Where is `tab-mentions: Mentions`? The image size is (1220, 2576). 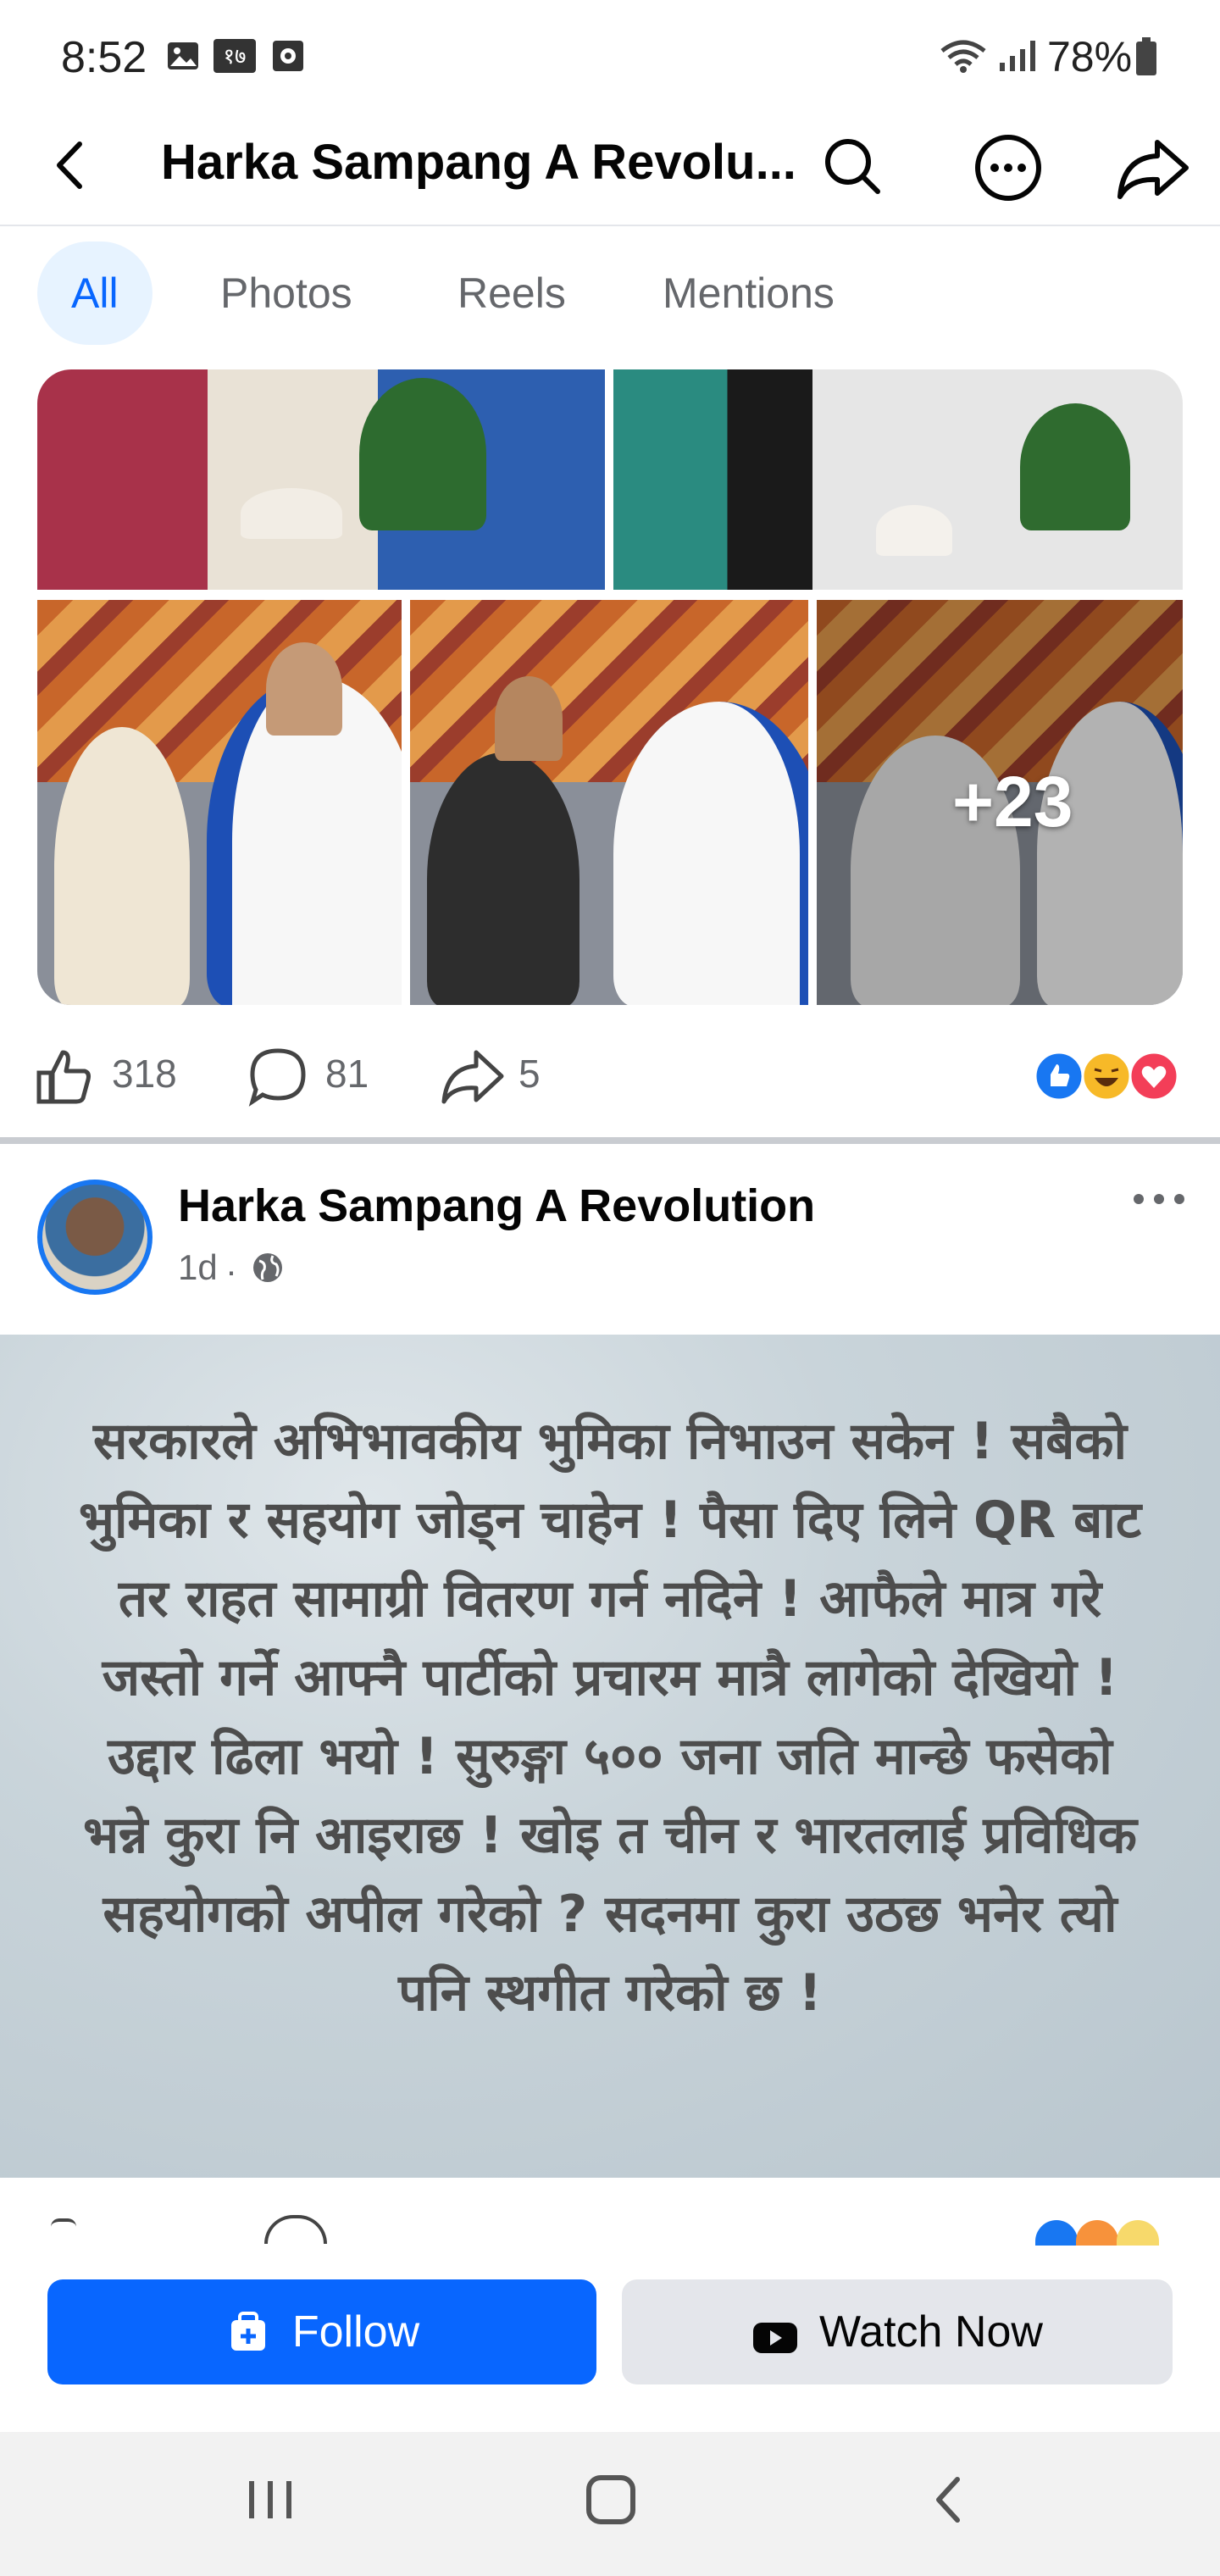
tab-mentions: Mentions is located at coordinates (748, 293).